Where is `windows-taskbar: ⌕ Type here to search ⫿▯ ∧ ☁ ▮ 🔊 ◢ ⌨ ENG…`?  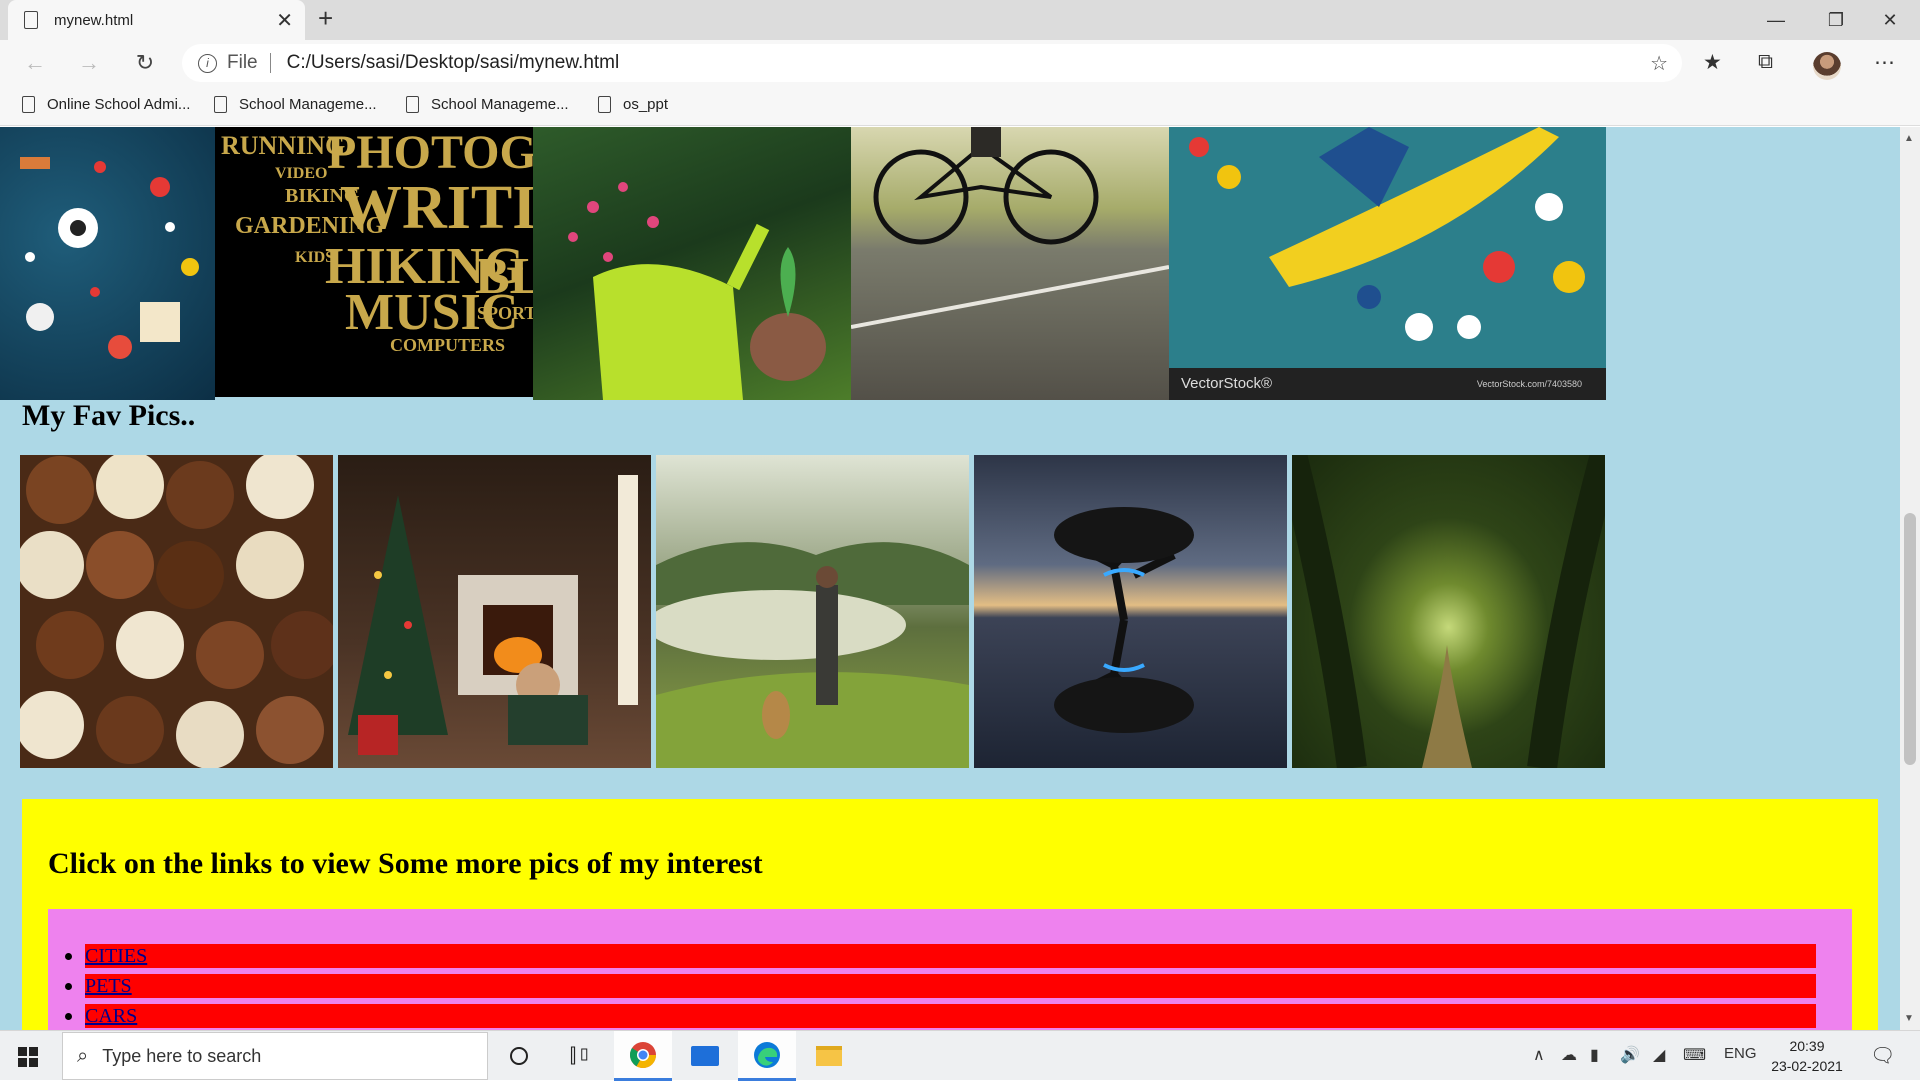 windows-taskbar: ⌕ Type here to search ⫿▯ ∧ ☁ ▮ 🔊 ◢ ⌨ ENG… is located at coordinates (960, 1055).